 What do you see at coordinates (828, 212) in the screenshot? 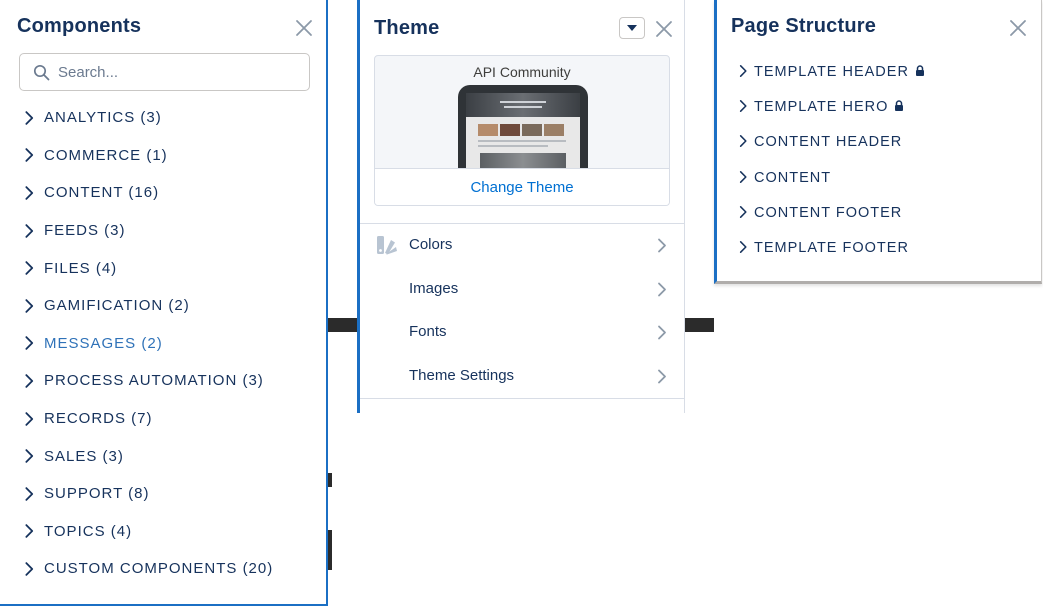
I see `page-region-name: CONTENT FOOTER` at bounding box center [828, 212].